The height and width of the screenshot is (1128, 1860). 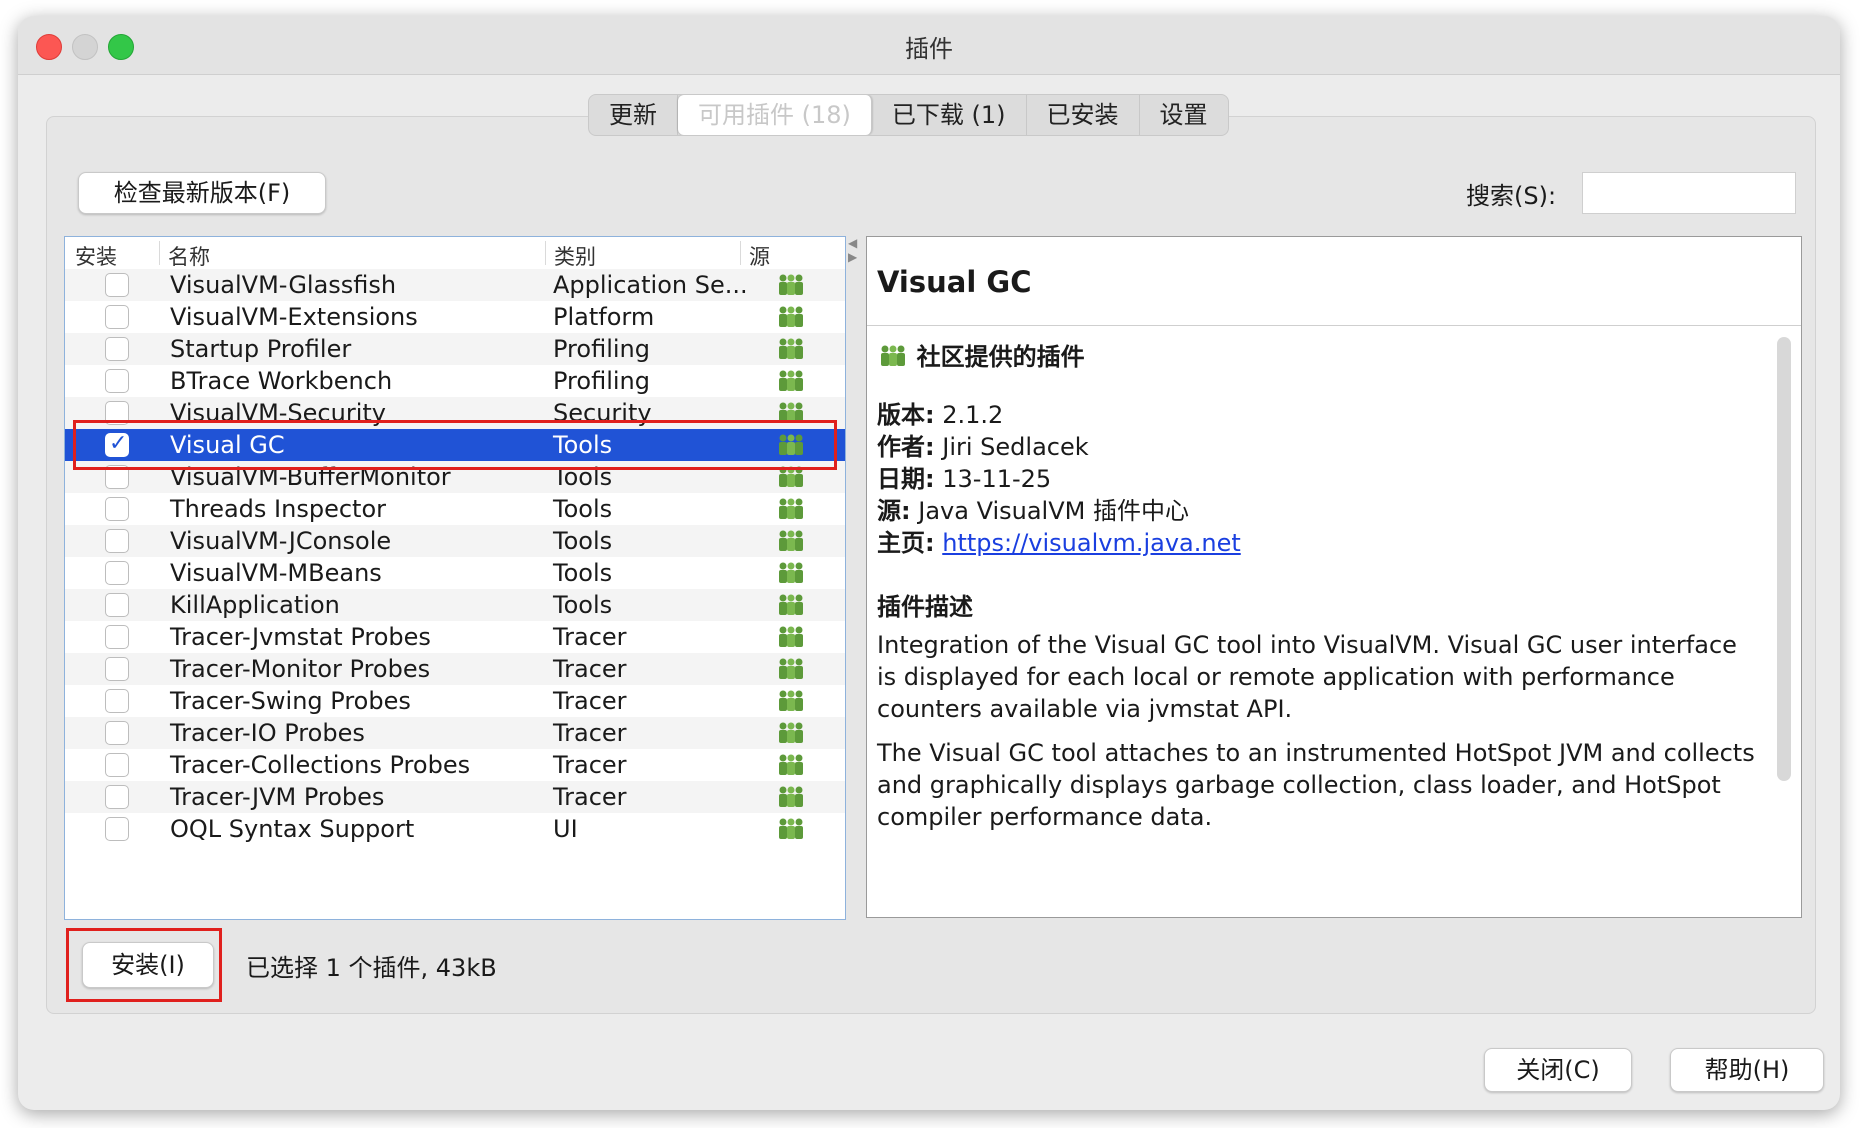 What do you see at coordinates (983, 447) in the screenshot?
I see `author-line: 作者: Jiri Sedlacek` at bounding box center [983, 447].